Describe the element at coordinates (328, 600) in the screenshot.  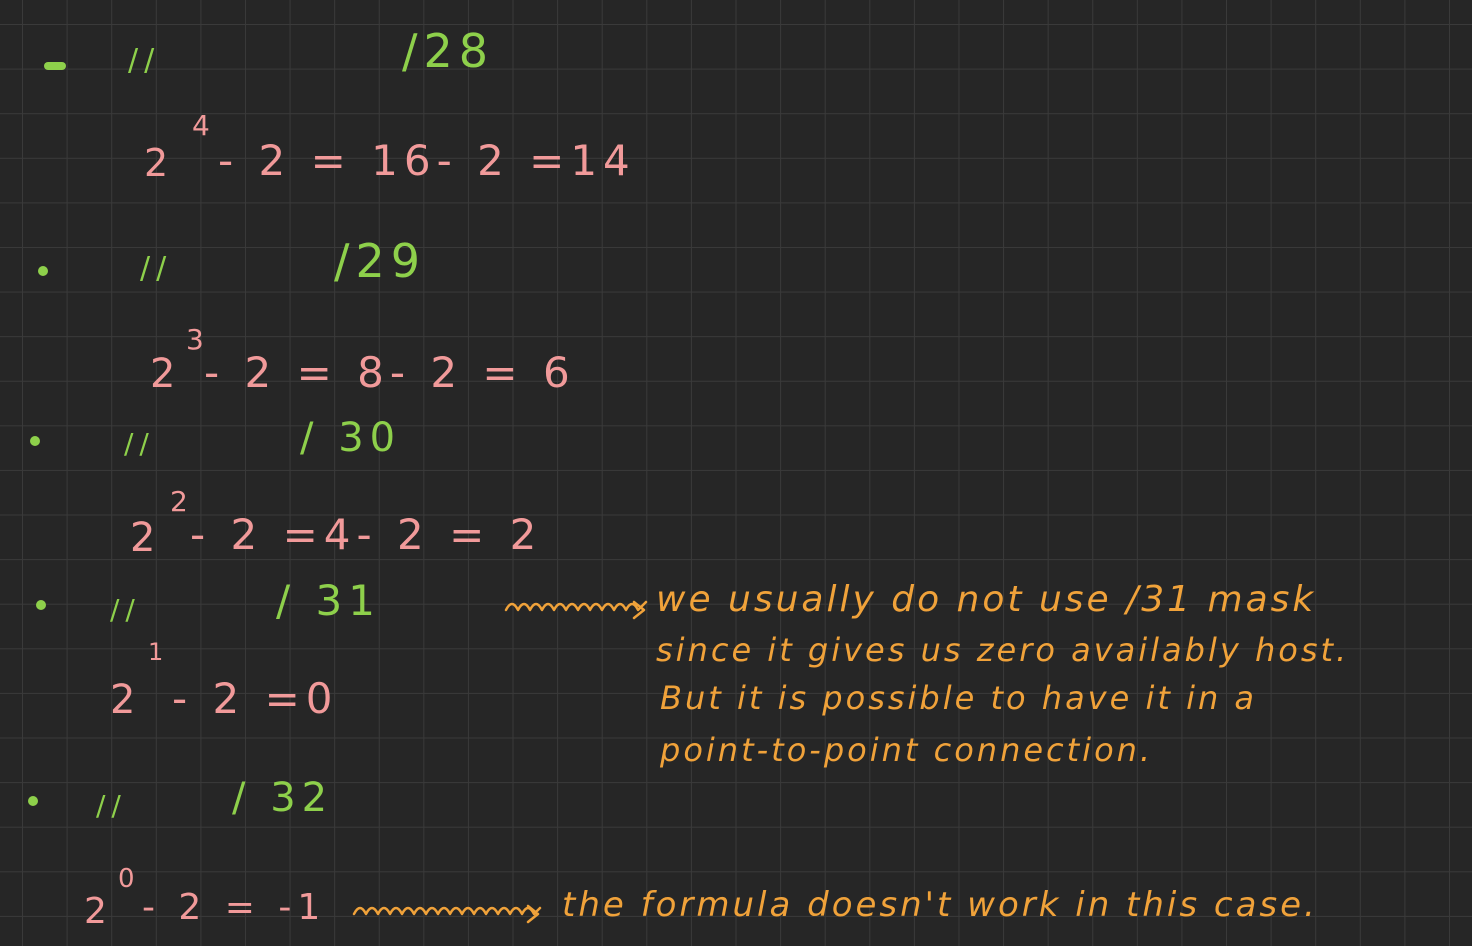
I see `mask-31: / 31` at that location.